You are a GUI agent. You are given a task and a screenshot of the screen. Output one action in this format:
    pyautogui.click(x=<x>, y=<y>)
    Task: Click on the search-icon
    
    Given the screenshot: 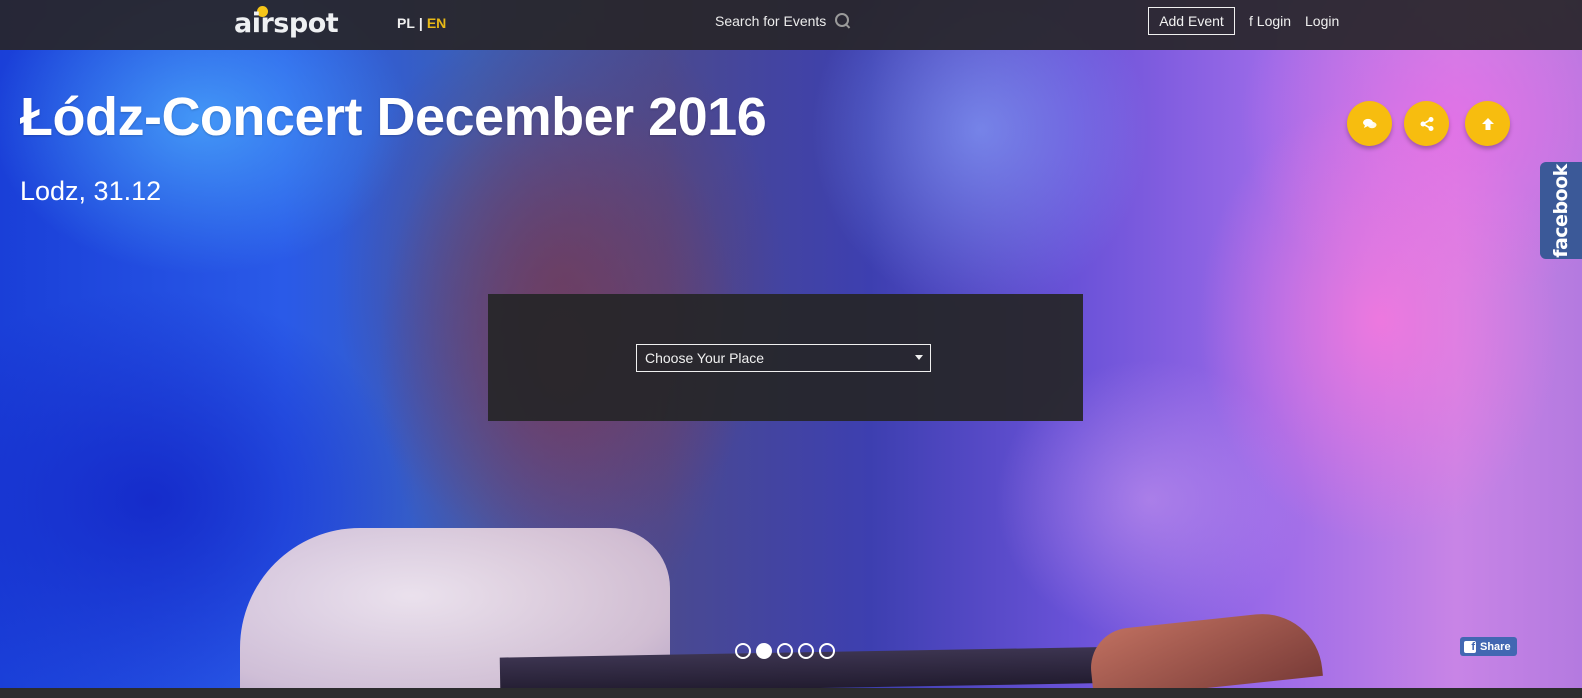 What is the action you would take?
    pyautogui.click(x=843, y=21)
    